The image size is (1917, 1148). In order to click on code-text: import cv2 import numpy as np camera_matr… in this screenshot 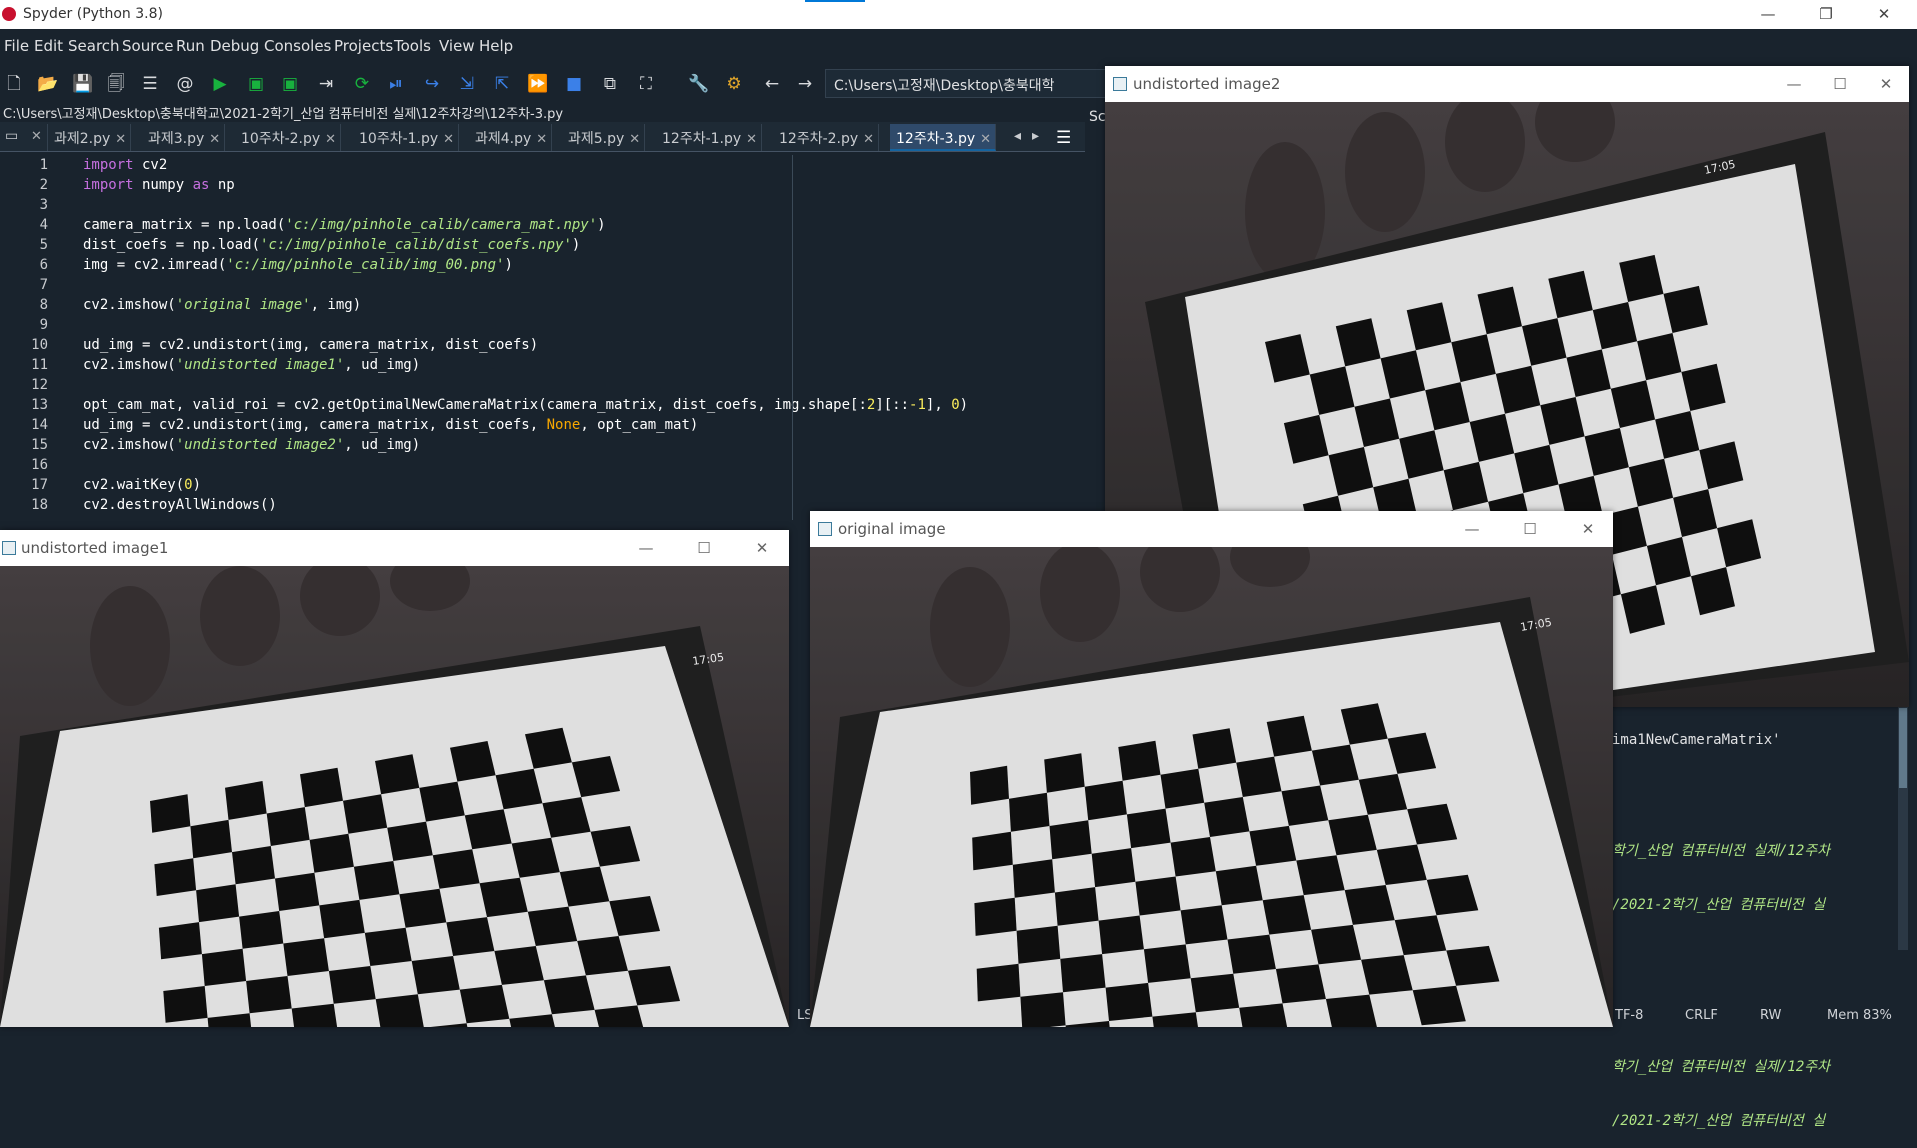, I will do `click(525, 335)`.